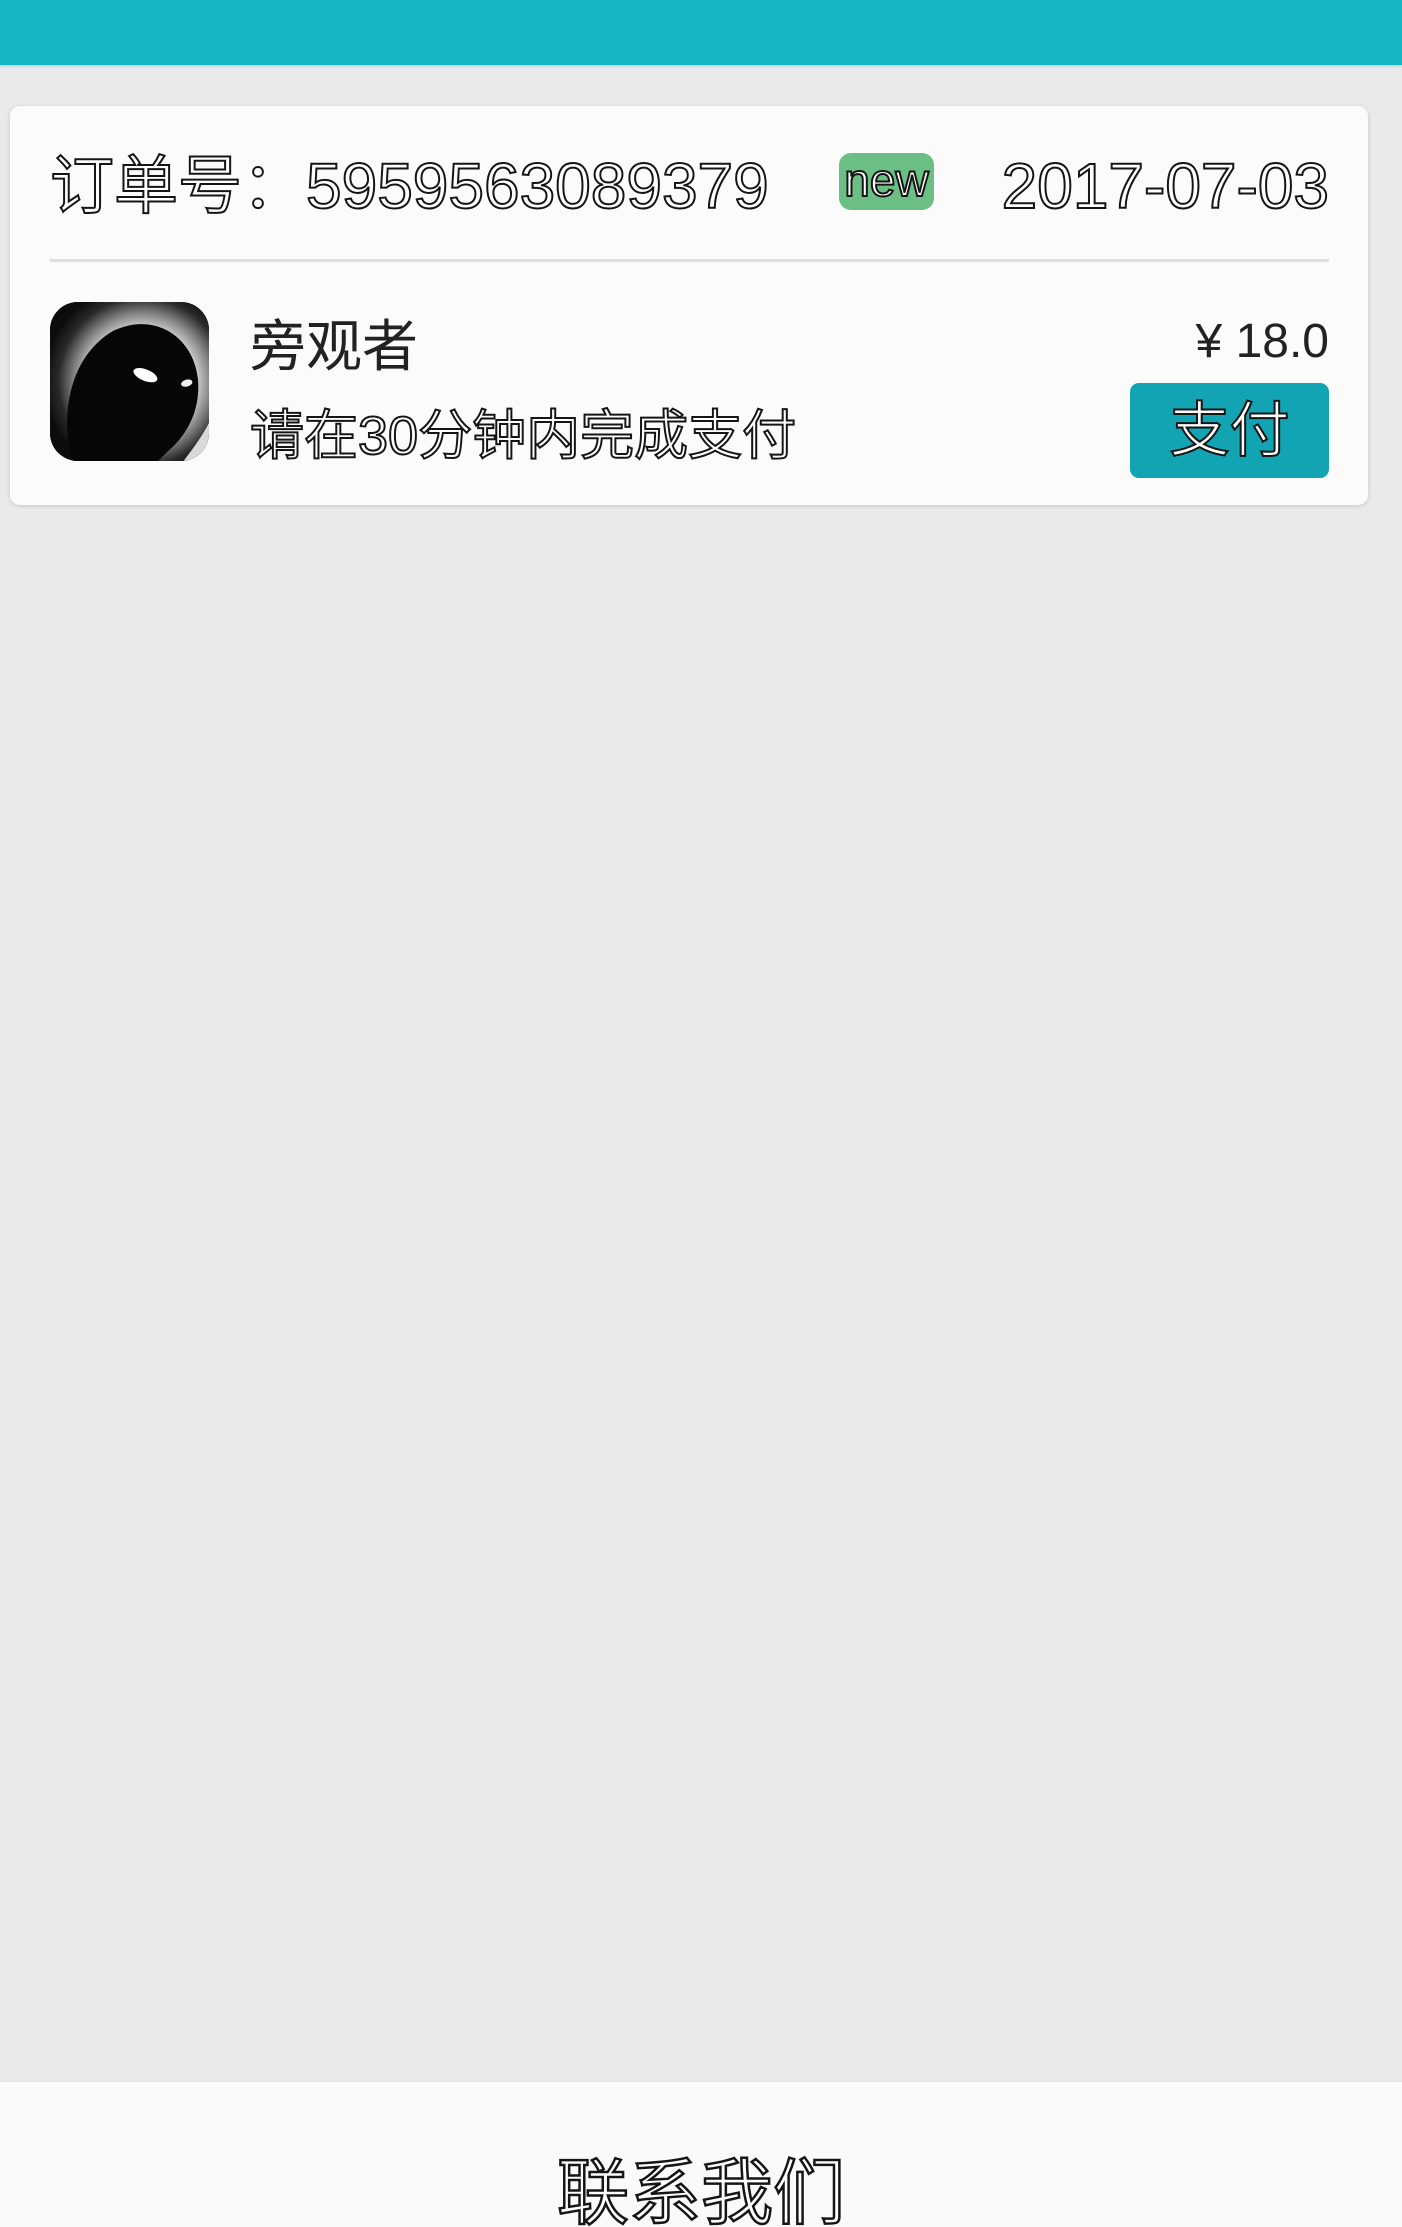  Describe the element at coordinates (701, 32) in the screenshot. I see `top-app-bar` at that location.